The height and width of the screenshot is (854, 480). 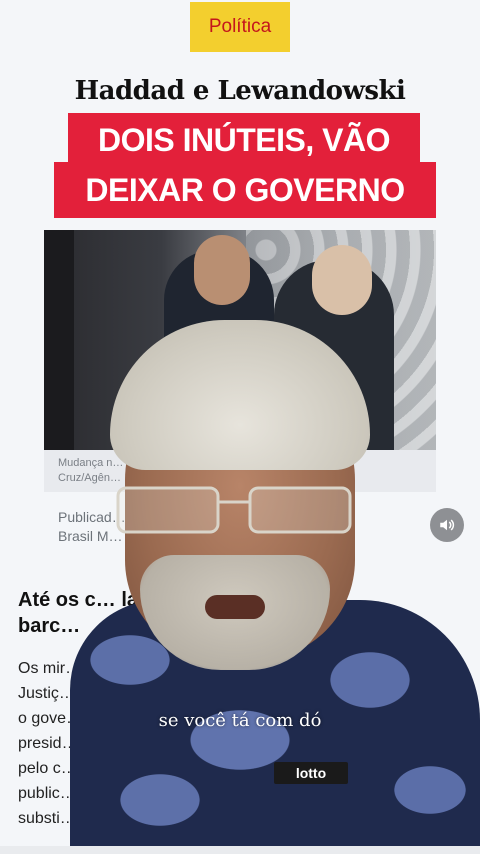 What do you see at coordinates (240, 720) in the screenshot?
I see `video-subtitle: se você tá com dó` at bounding box center [240, 720].